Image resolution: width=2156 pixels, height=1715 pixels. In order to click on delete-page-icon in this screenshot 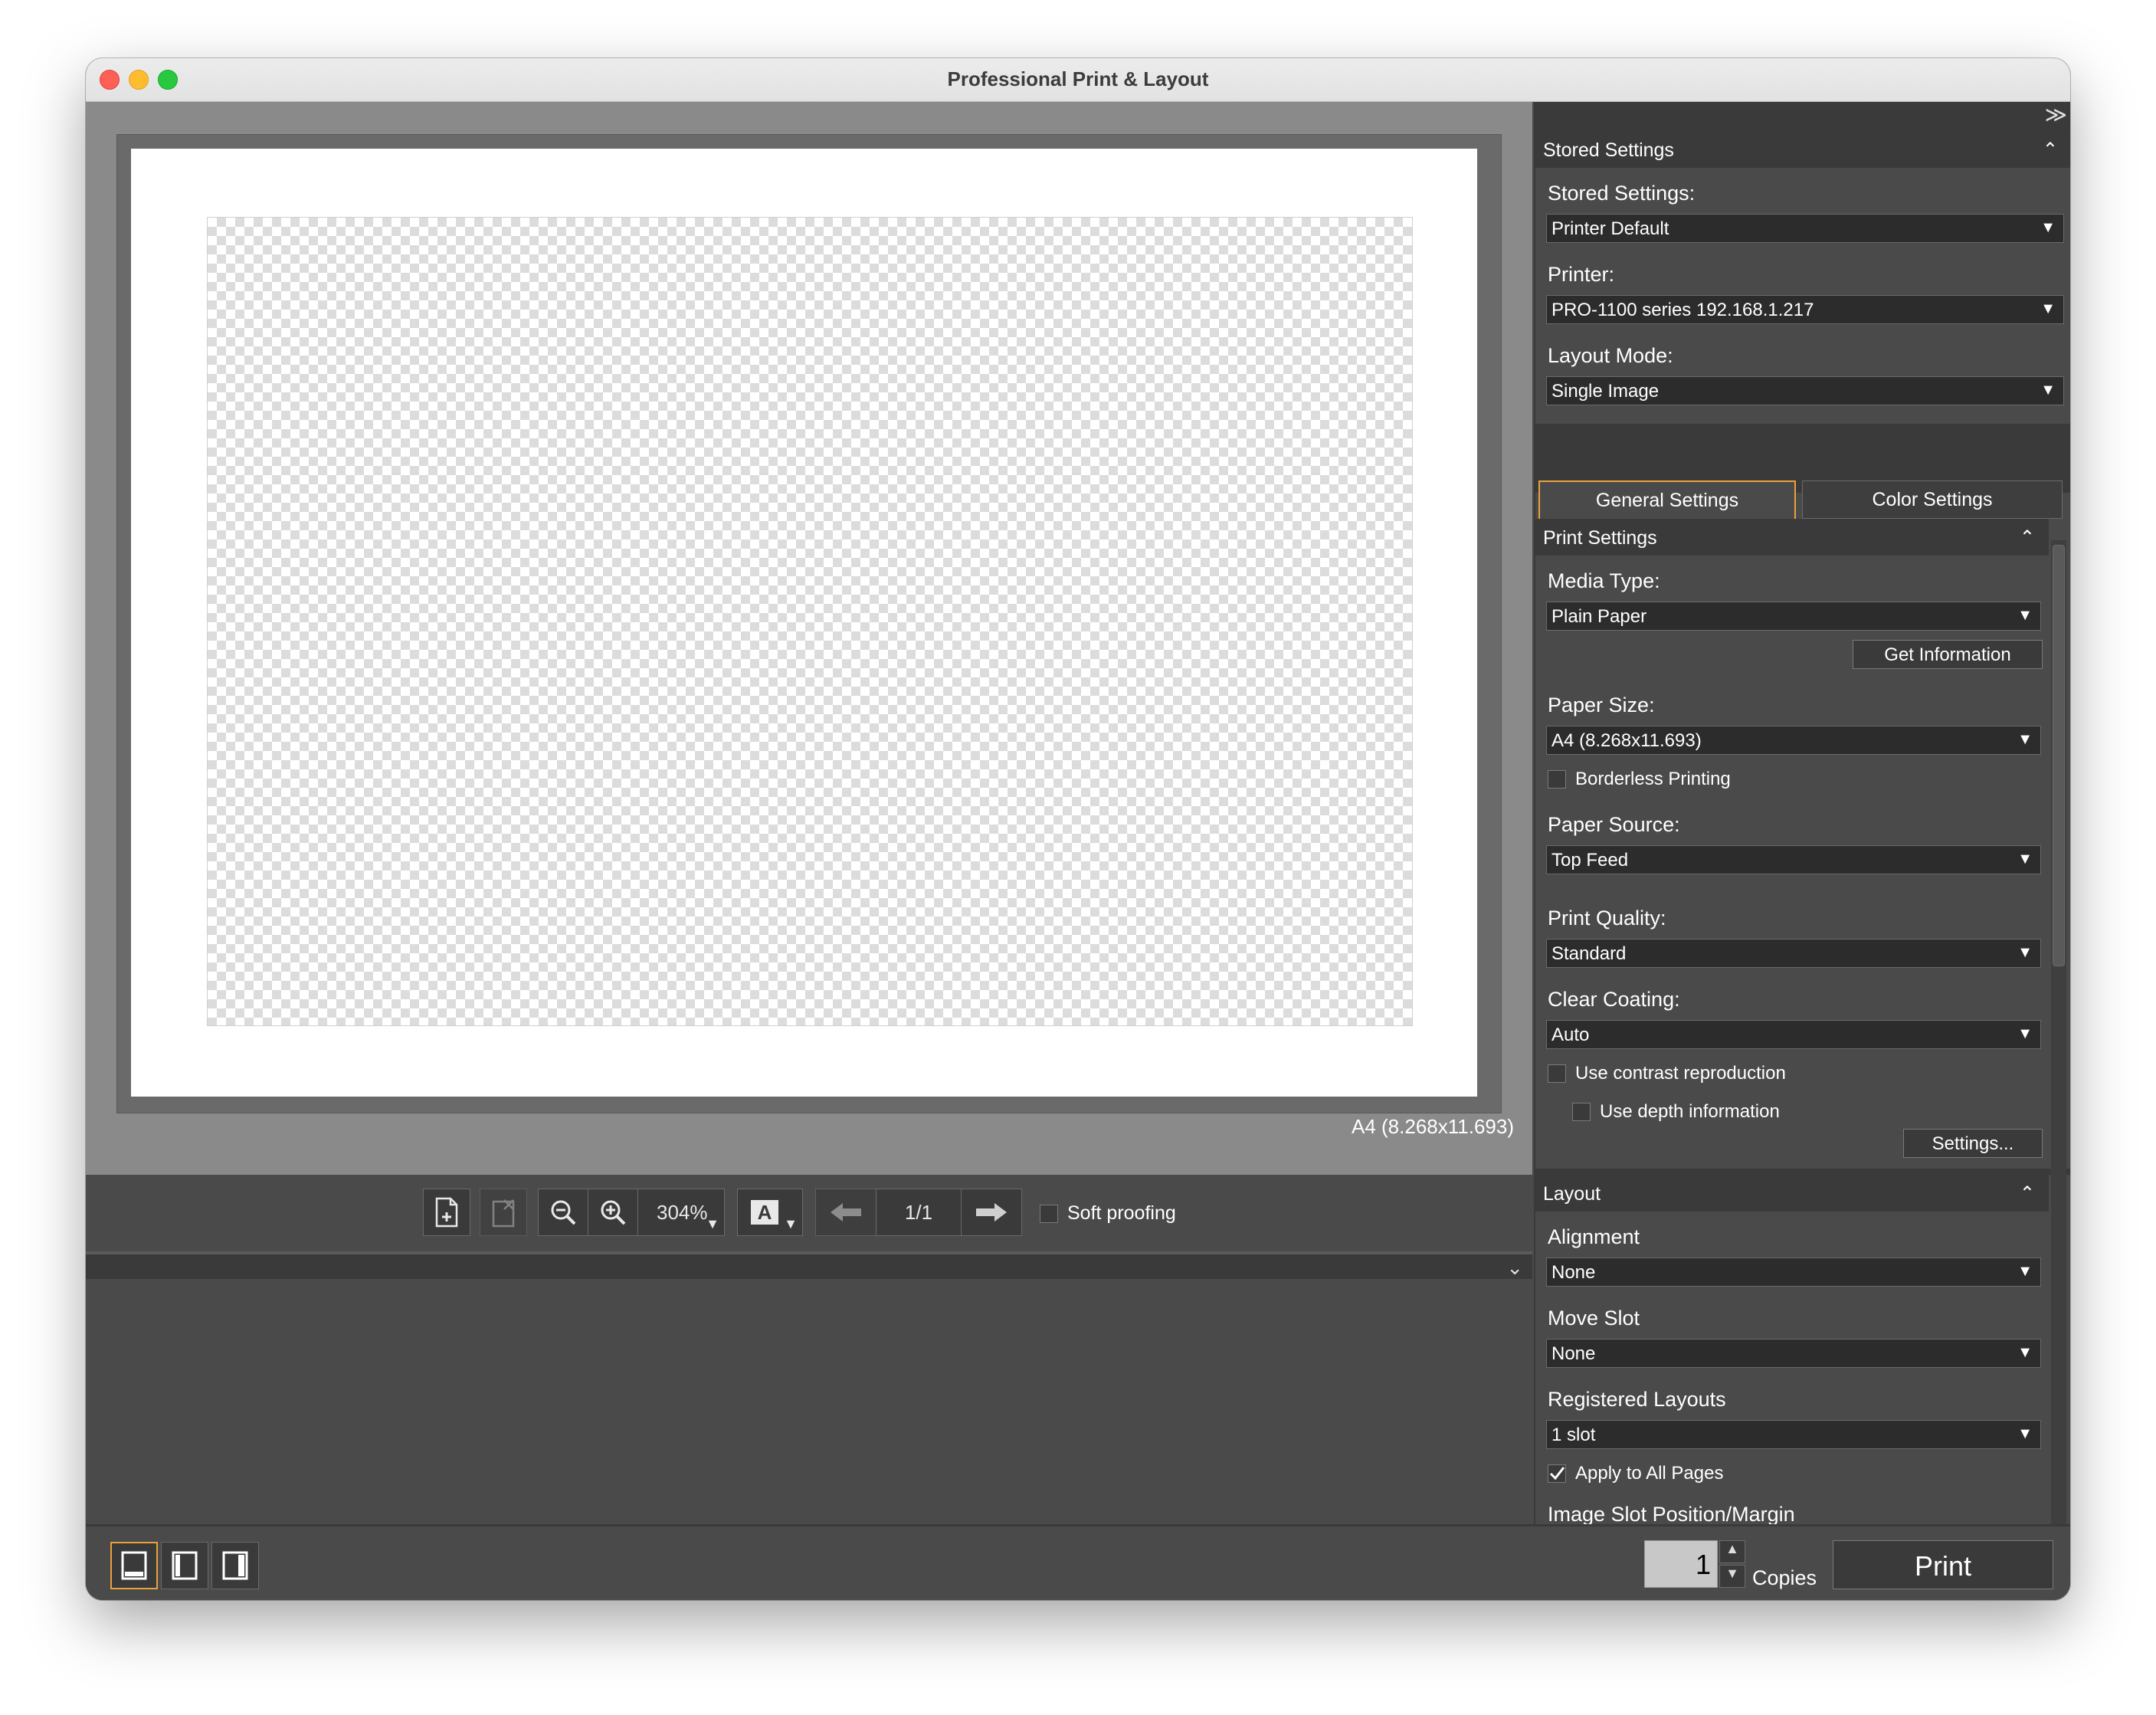, I will do `click(503, 1213)`.